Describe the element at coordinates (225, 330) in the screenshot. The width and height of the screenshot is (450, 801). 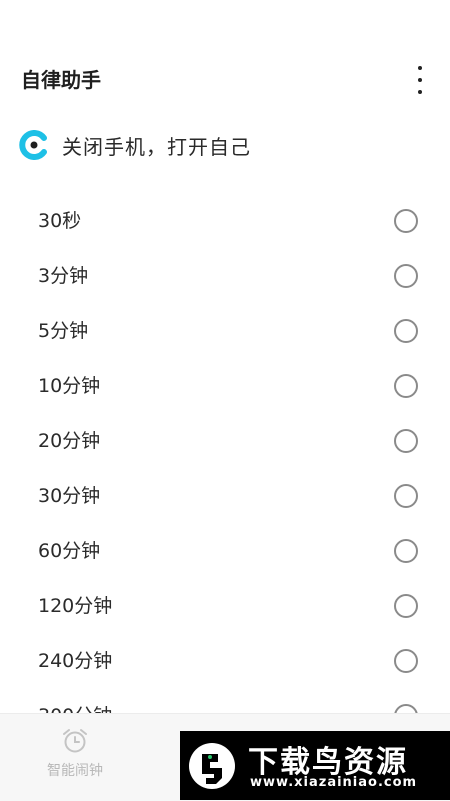
I see `duration-option: 5分钟` at that location.